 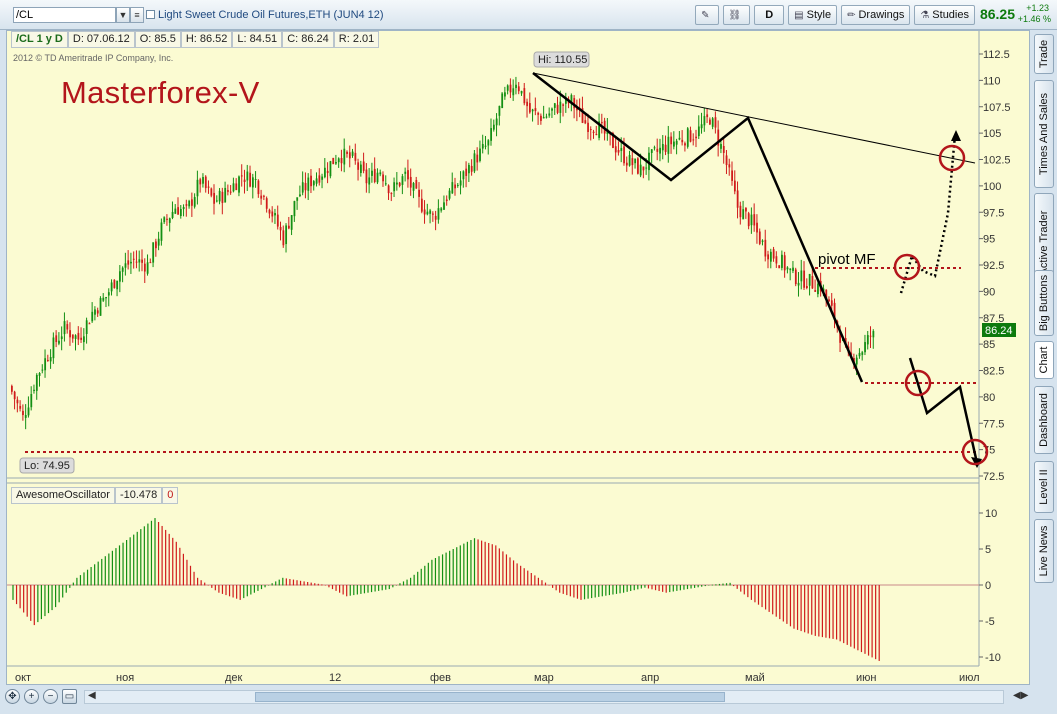 I want to click on scrollbar-thumb, so click(x=490, y=697).